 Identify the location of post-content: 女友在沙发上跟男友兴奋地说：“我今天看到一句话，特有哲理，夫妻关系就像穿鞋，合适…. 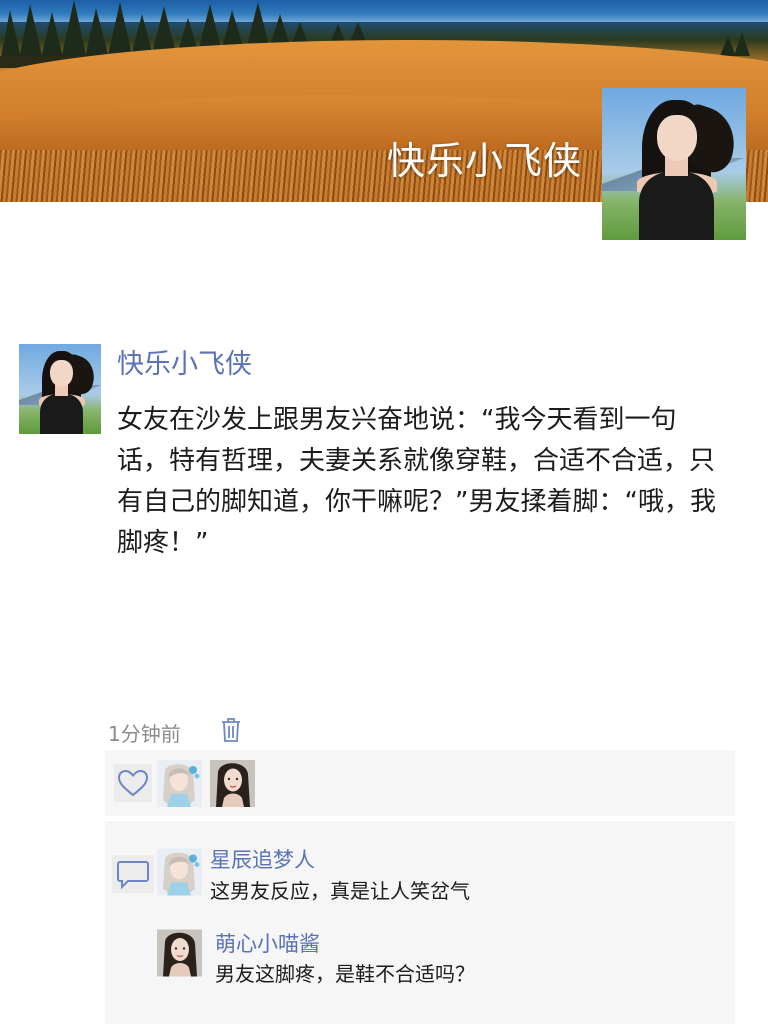
(416, 481).